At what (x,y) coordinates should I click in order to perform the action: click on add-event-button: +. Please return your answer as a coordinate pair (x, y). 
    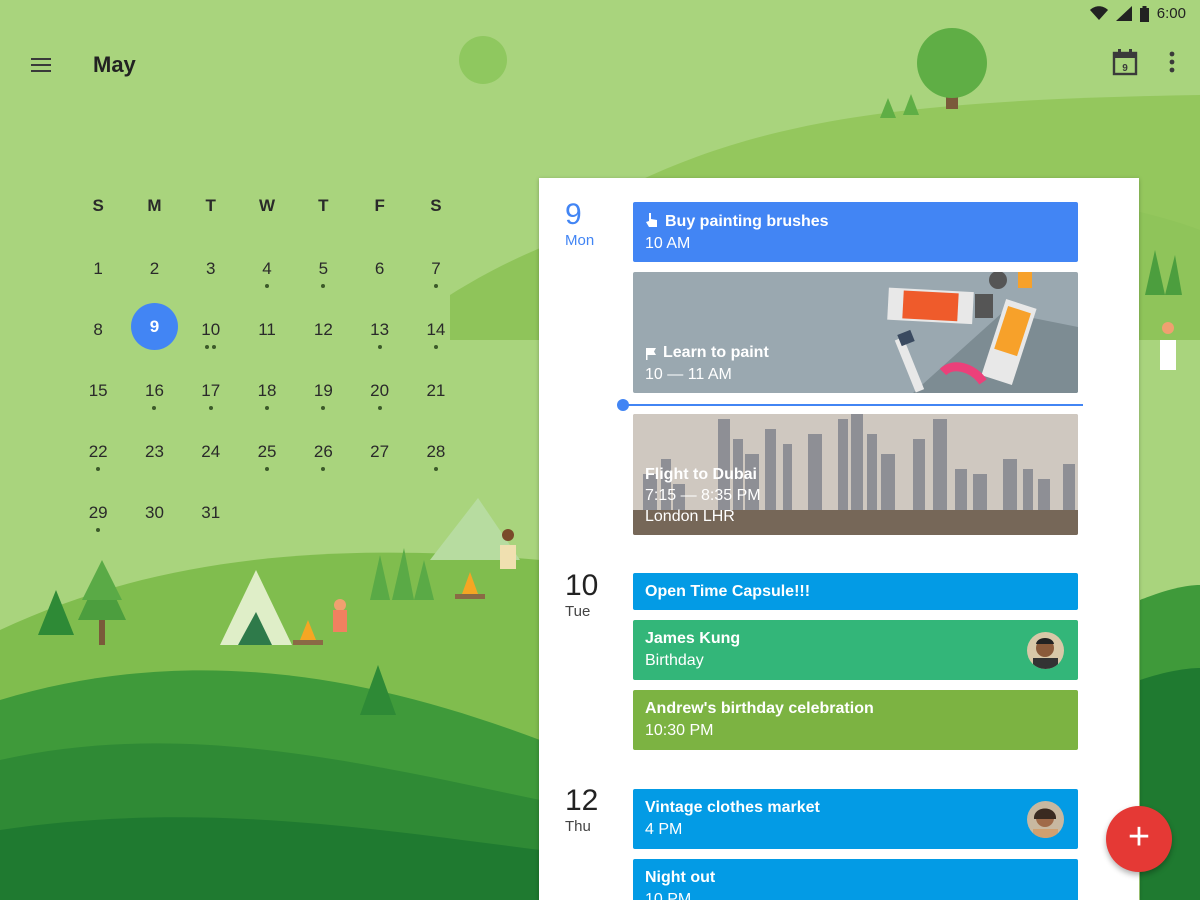
    Looking at the image, I should click on (1139, 839).